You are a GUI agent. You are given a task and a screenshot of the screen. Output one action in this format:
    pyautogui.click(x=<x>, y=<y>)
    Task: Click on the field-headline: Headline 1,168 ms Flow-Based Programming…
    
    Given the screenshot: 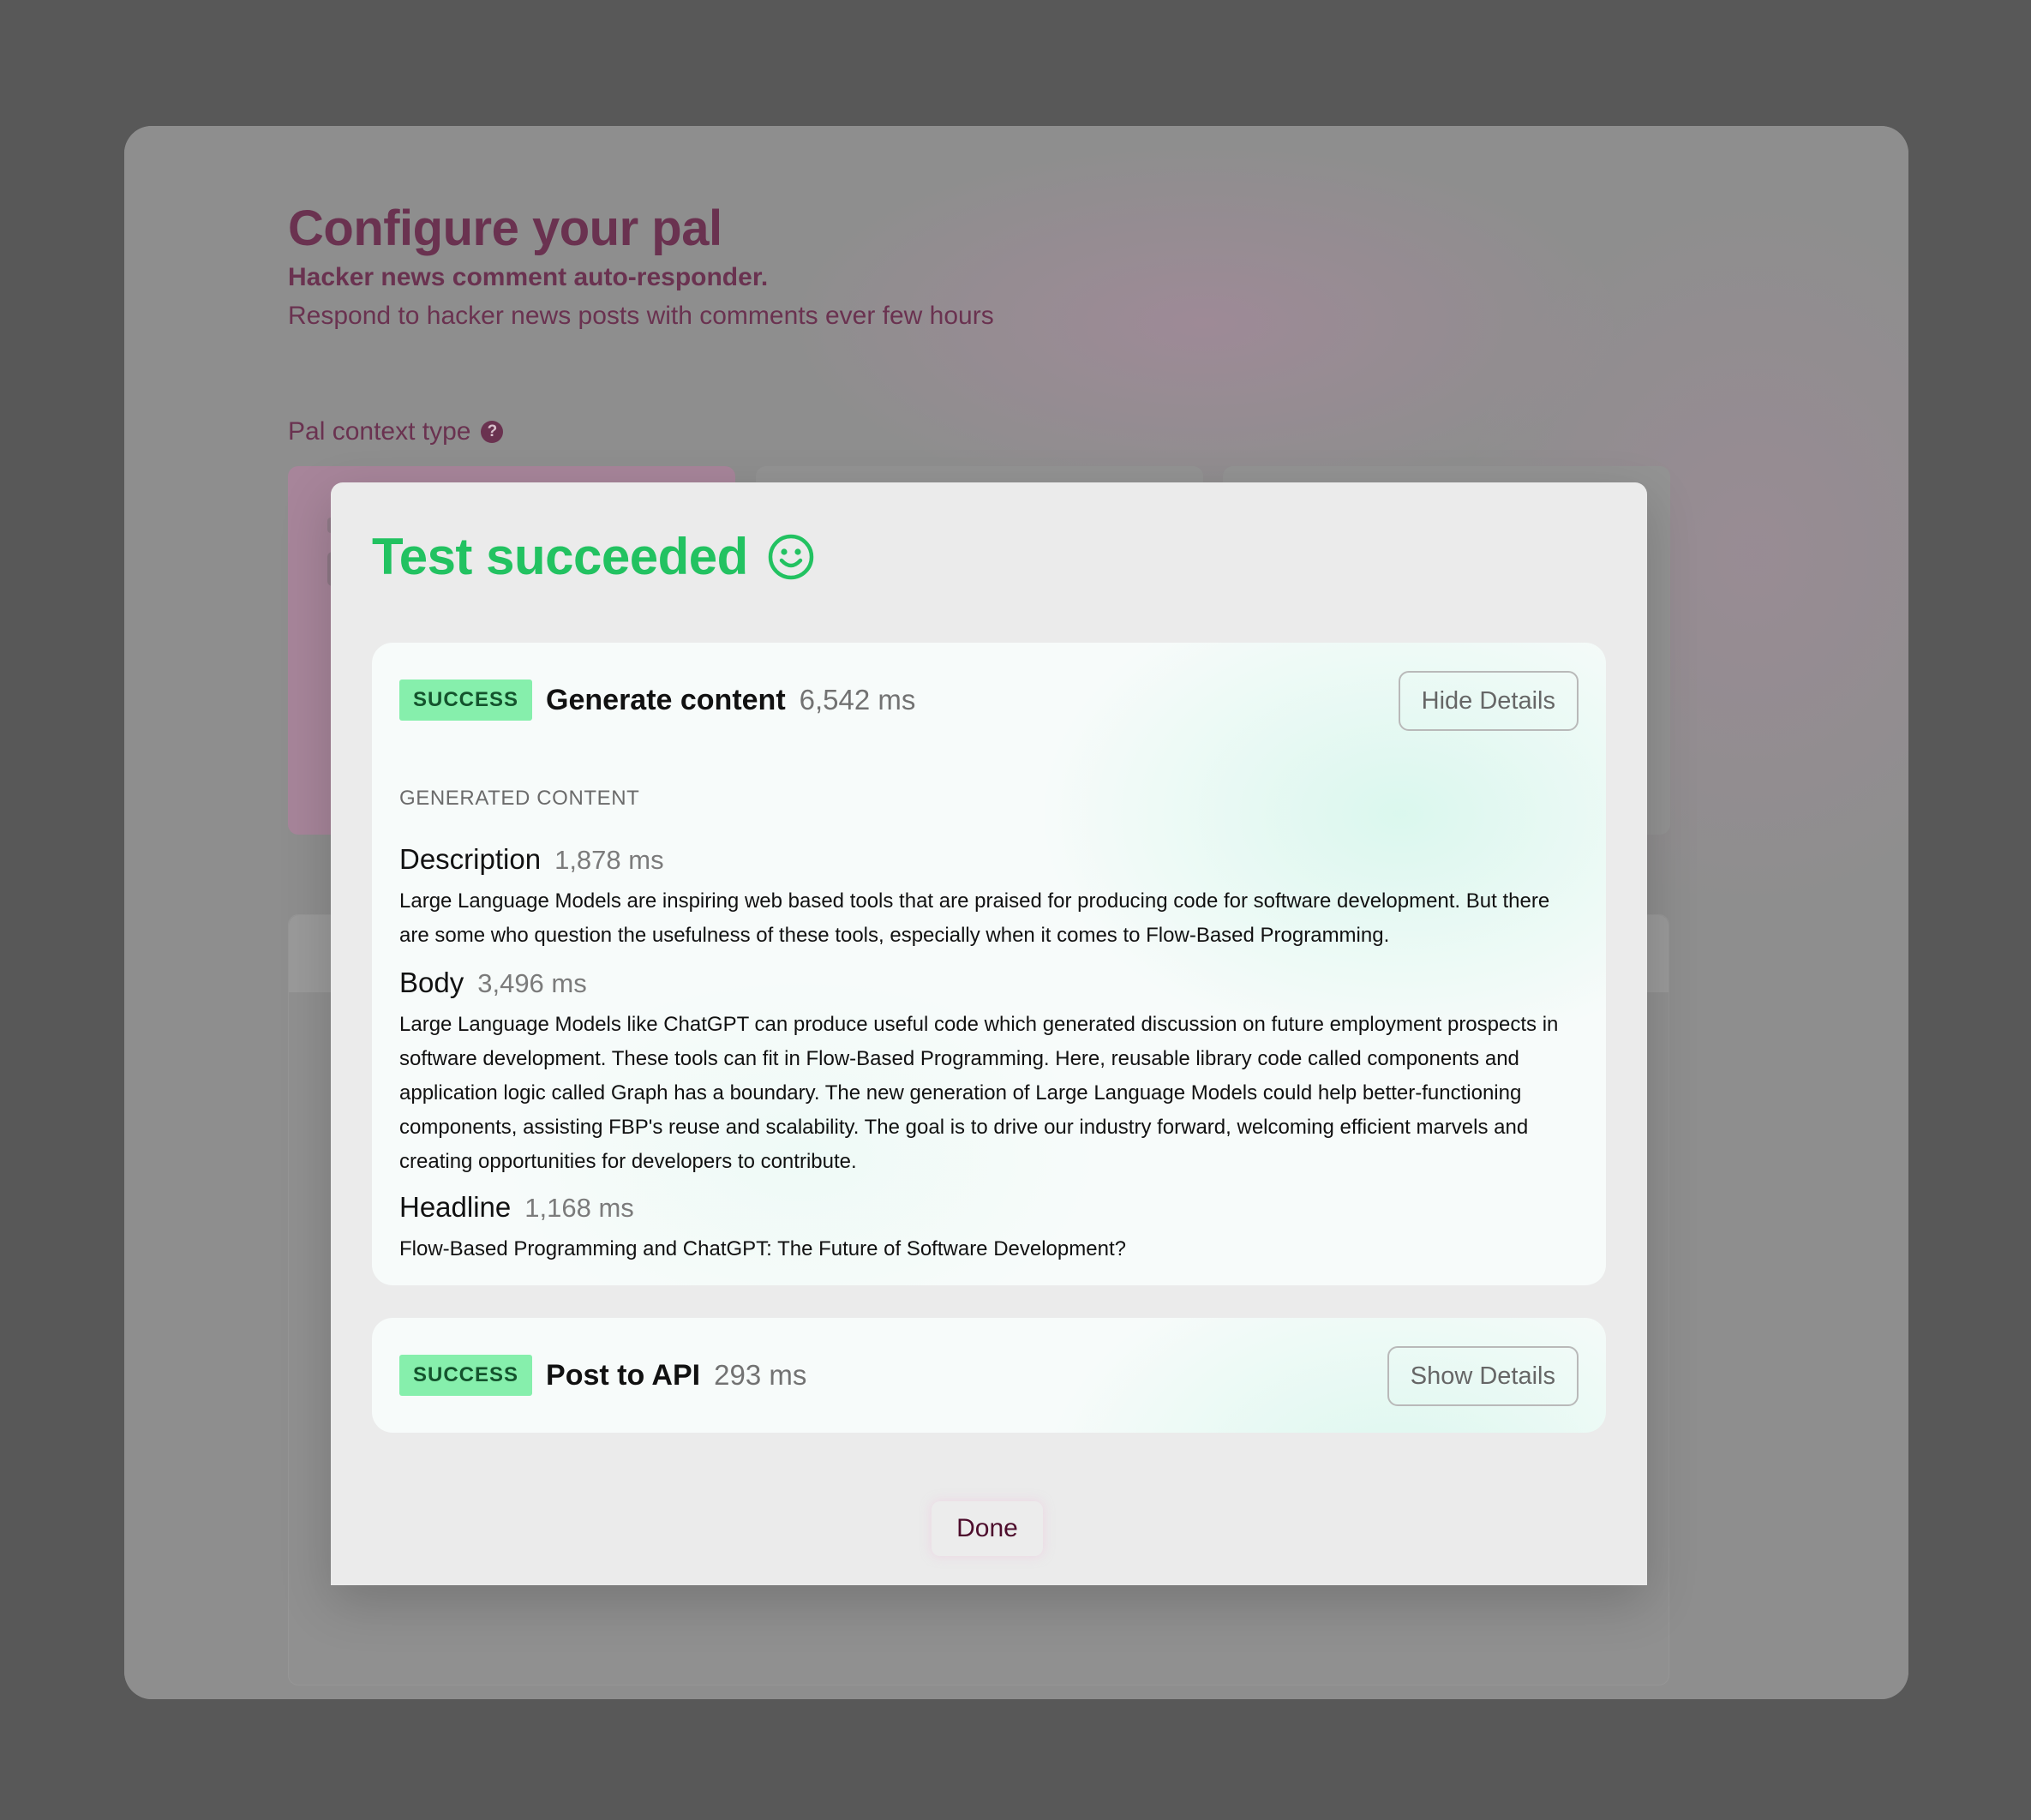 What is the action you would take?
    pyautogui.click(x=990, y=1228)
    